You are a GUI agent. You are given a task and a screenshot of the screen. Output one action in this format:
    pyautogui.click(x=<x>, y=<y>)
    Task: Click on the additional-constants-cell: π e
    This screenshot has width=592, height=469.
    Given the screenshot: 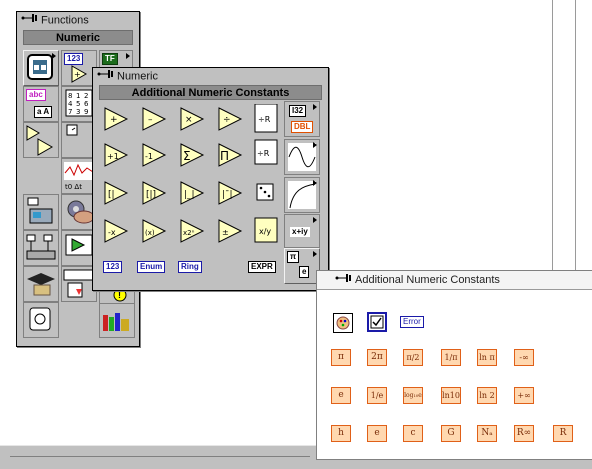 What is the action you would take?
    pyautogui.click(x=302, y=266)
    